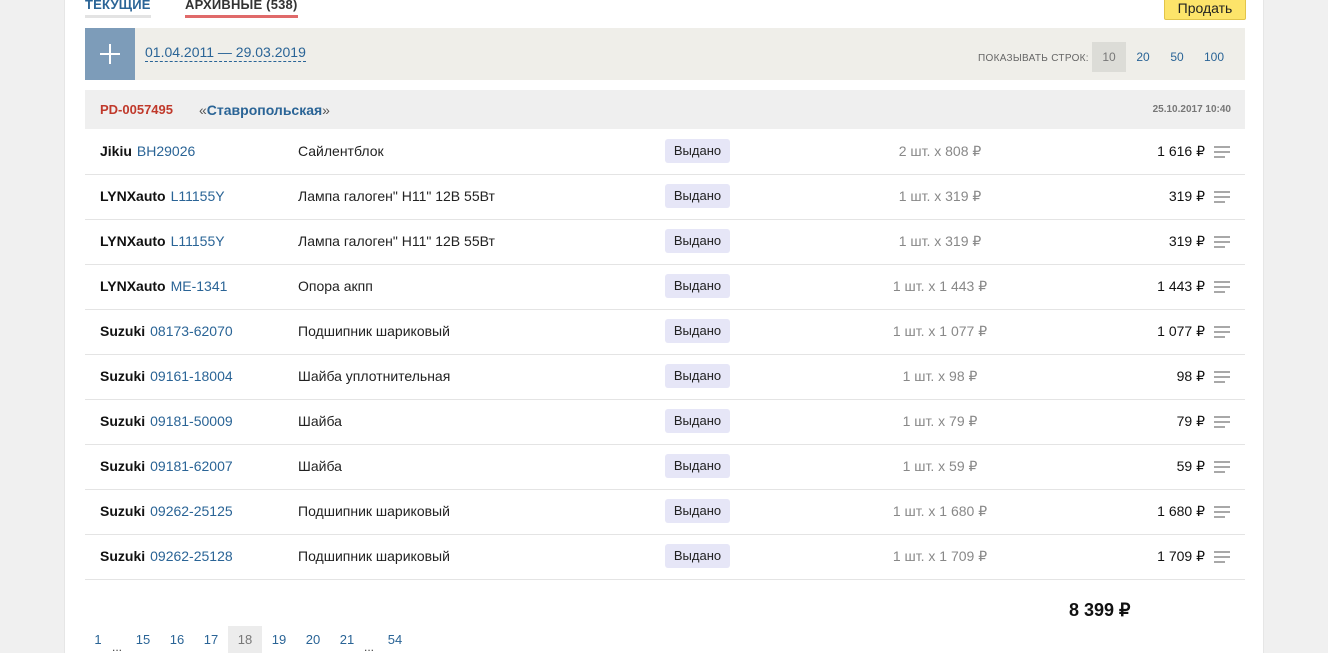 The height and width of the screenshot is (653, 1328). Describe the element at coordinates (940, 421) in the screenshot. I see `item-quantity-price: 1 шт. x 79 ₽` at that location.